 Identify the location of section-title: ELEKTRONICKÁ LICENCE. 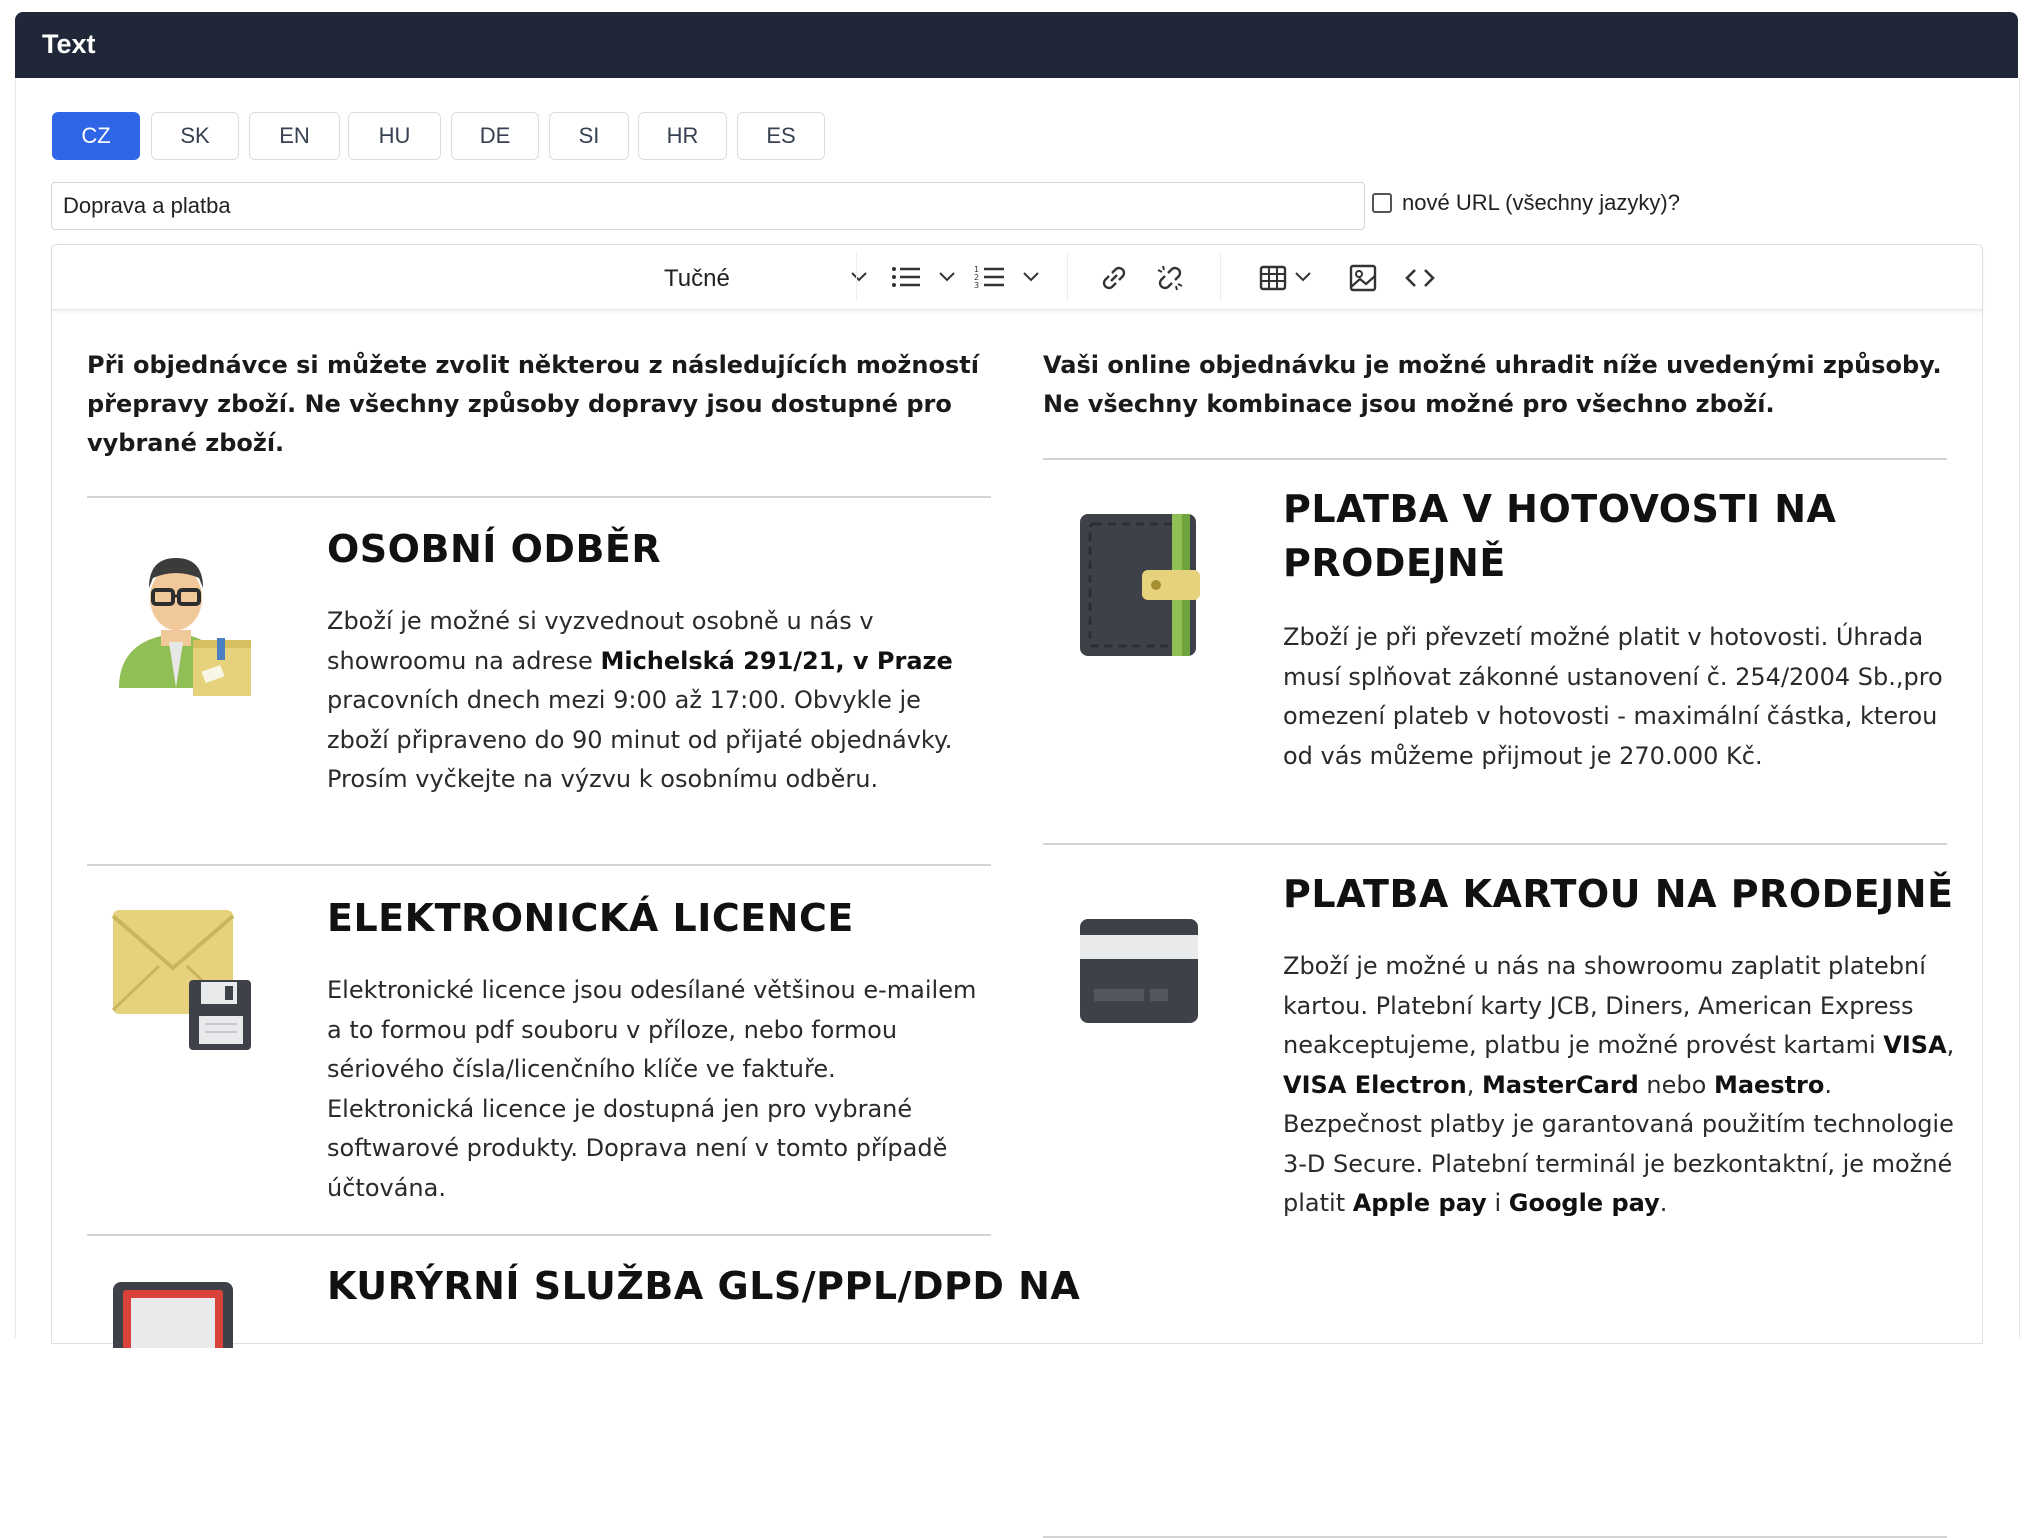
(590, 918).